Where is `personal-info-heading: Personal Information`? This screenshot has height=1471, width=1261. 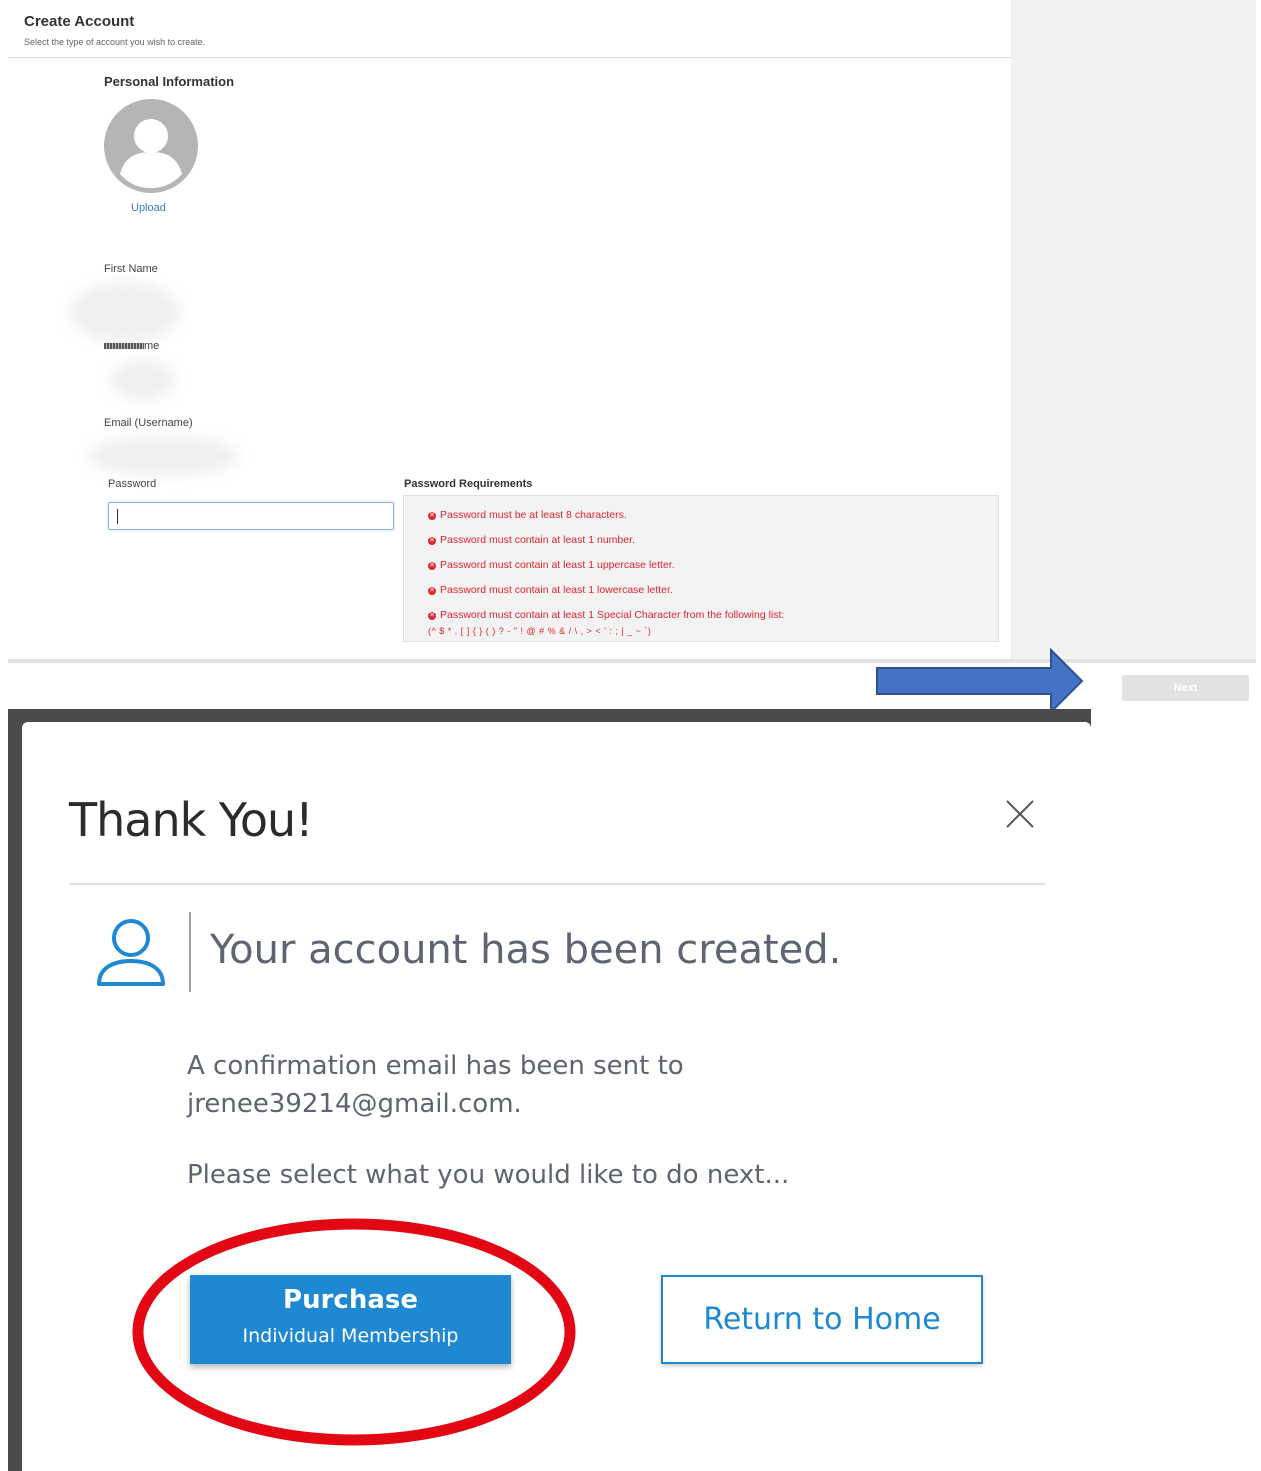
personal-info-heading: Personal Information is located at coordinates (169, 81).